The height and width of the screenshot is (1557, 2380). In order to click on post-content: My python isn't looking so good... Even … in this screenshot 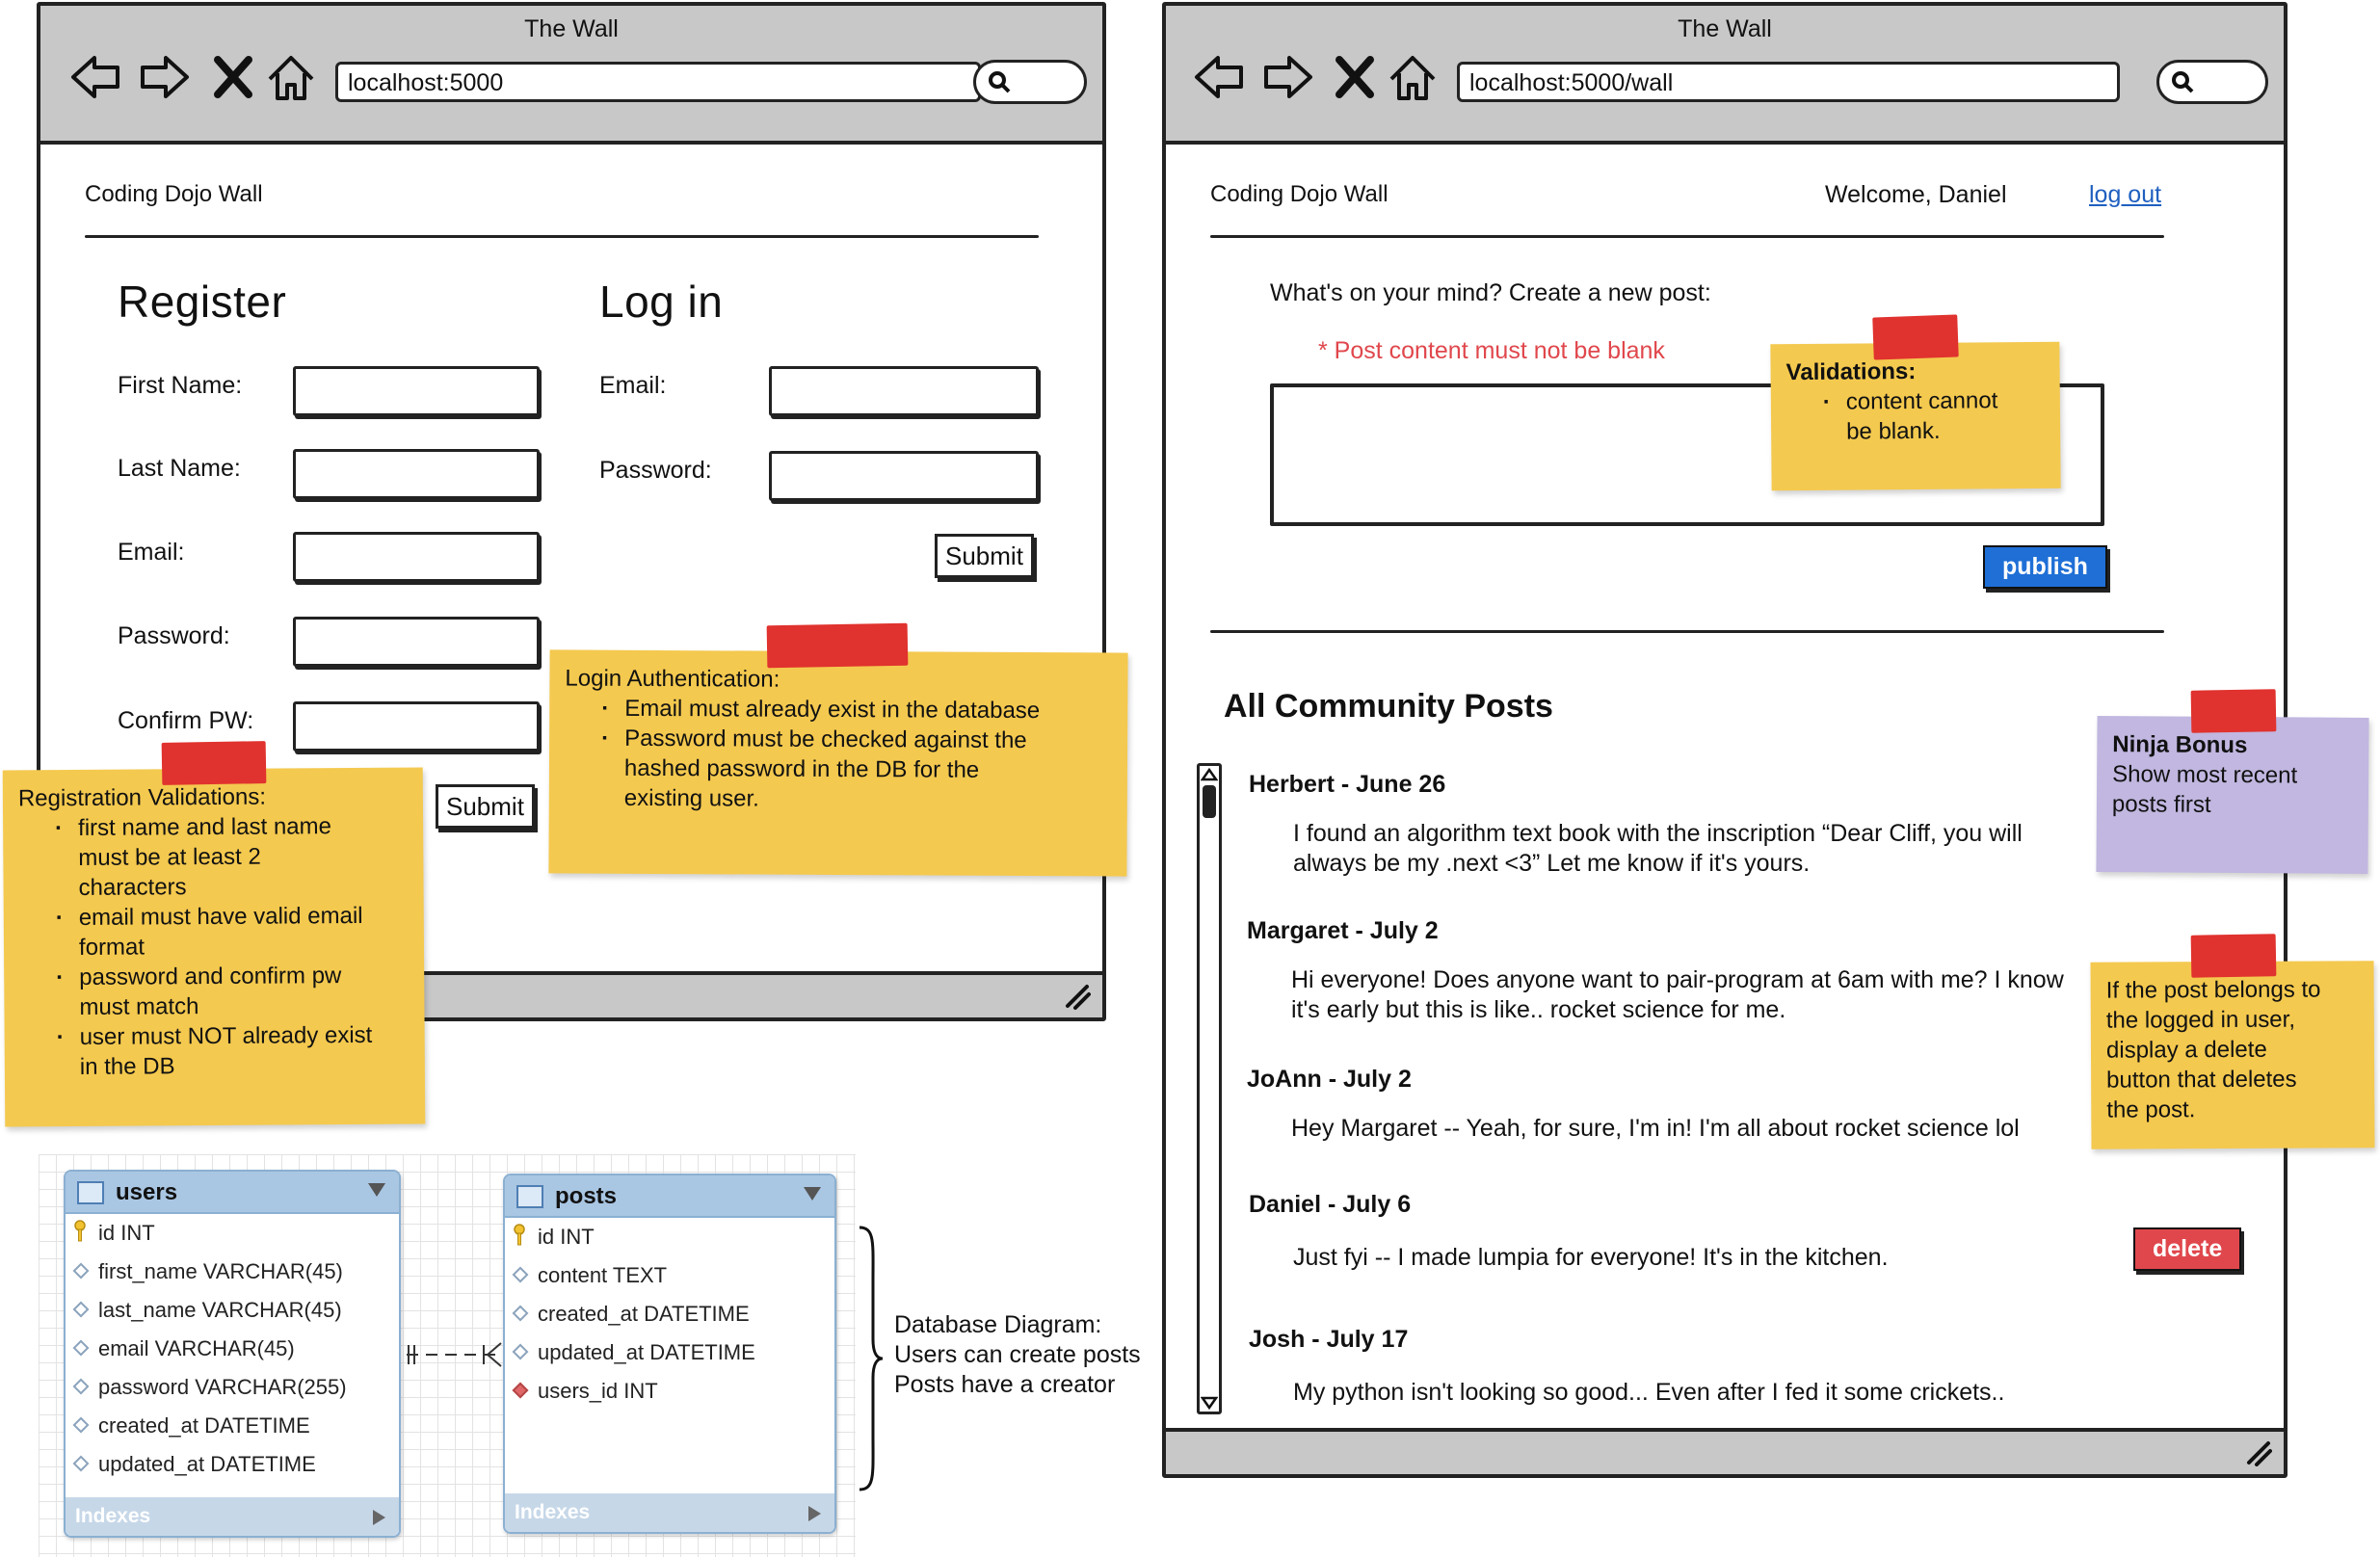, I will do `click(1688, 1393)`.